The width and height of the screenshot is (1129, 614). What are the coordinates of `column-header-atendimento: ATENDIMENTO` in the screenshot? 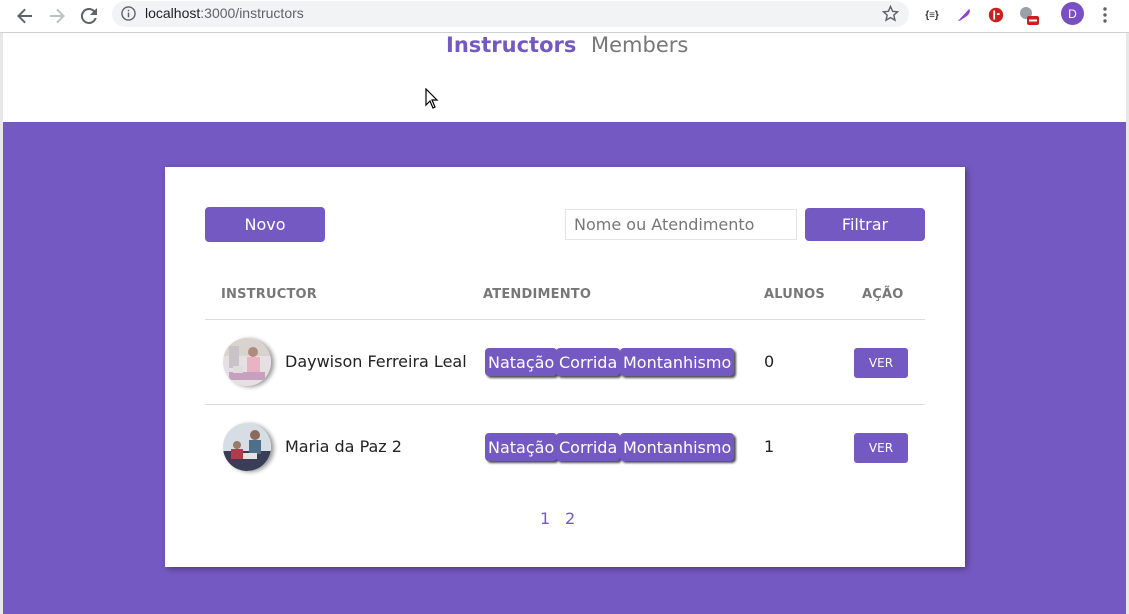 It's located at (537, 294).